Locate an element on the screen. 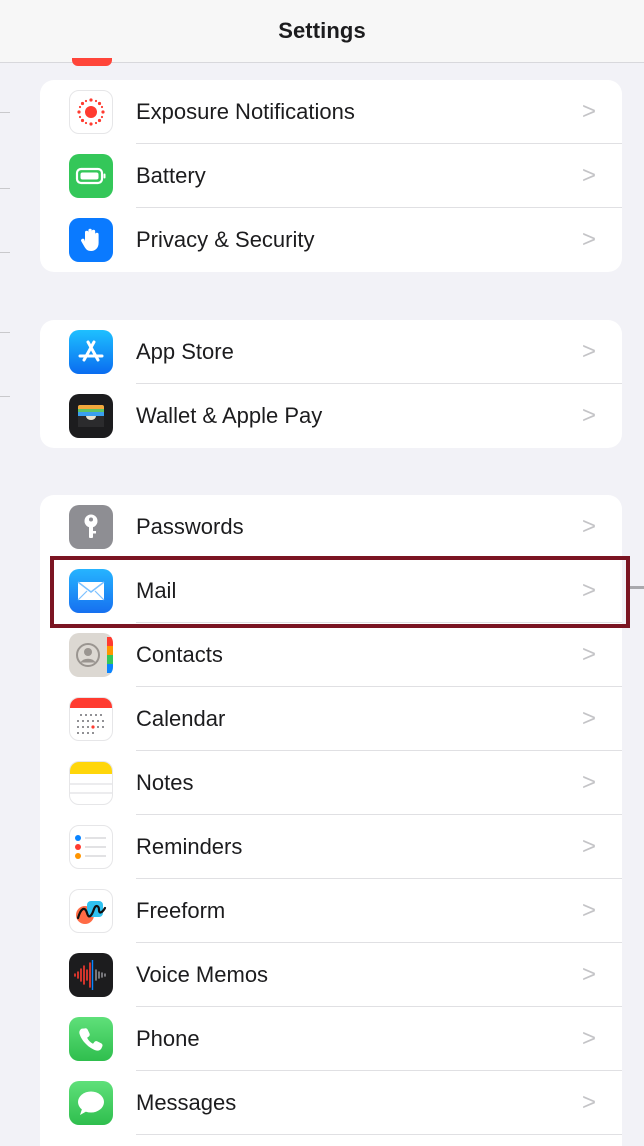  row-label: Wallet & Apple Pay is located at coordinates (229, 415).